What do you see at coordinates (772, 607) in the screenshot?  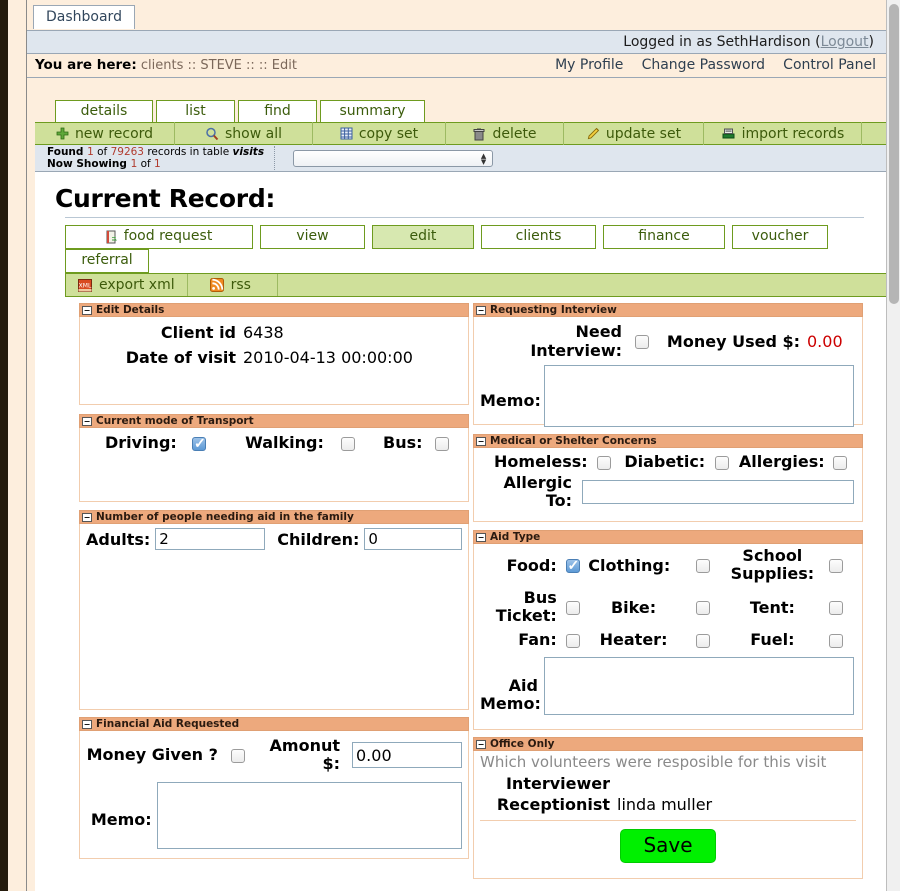 I see `tent-label: Tent:` at bounding box center [772, 607].